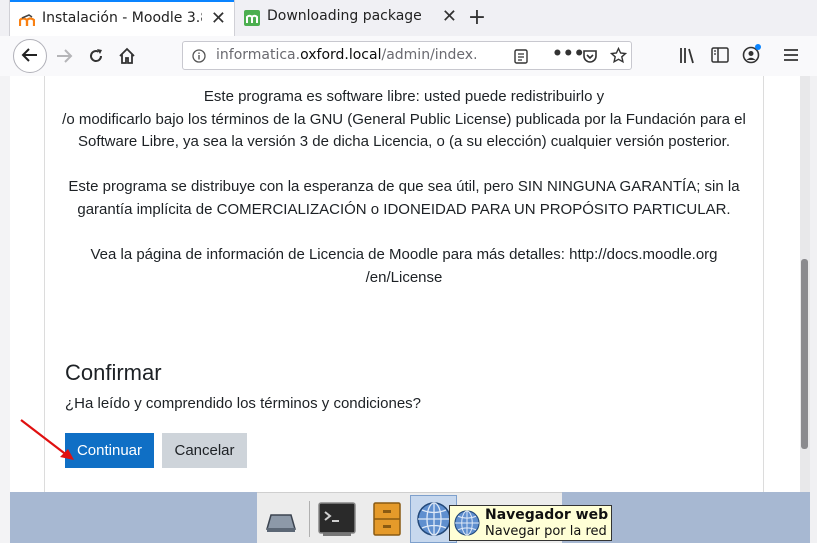 The image size is (817, 543). What do you see at coordinates (428, 55) in the screenshot?
I see `url-path: /admin/index.ph` at bounding box center [428, 55].